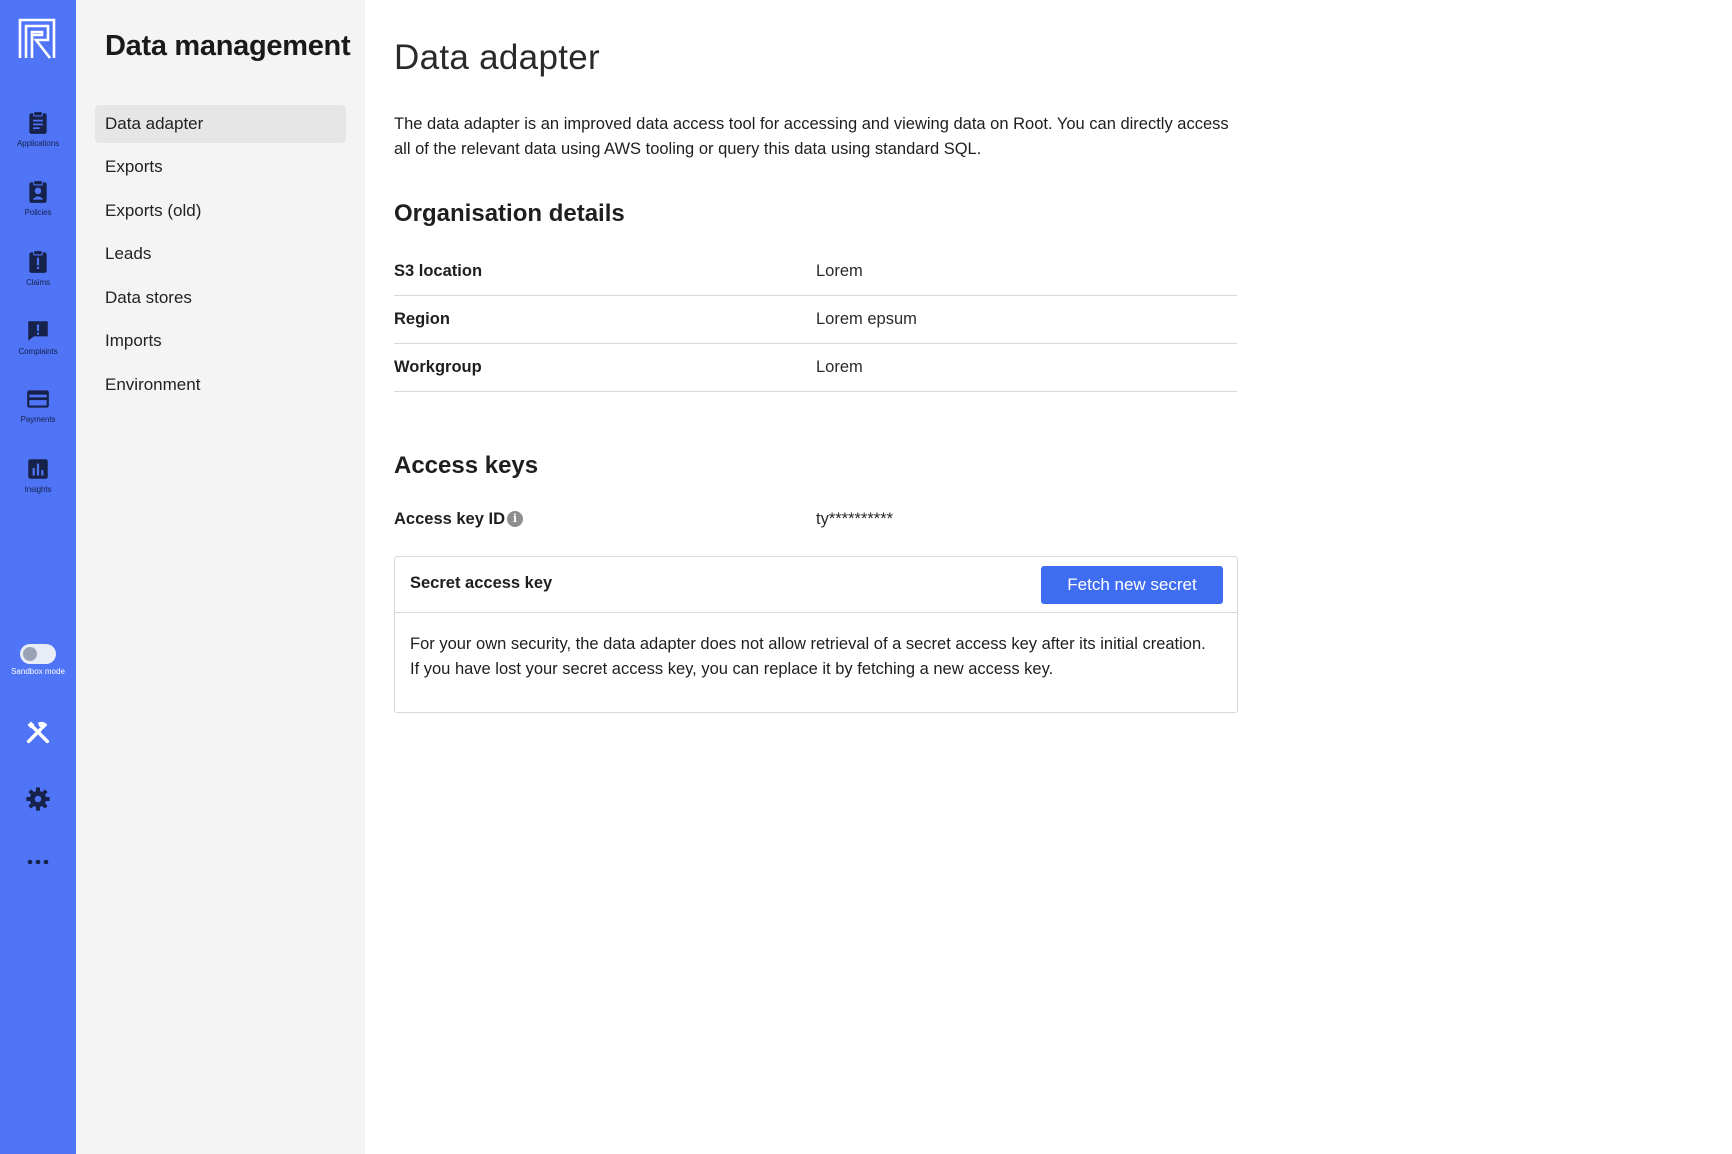 This screenshot has width=1732, height=1154. I want to click on detail-key: S3 location, so click(438, 271).